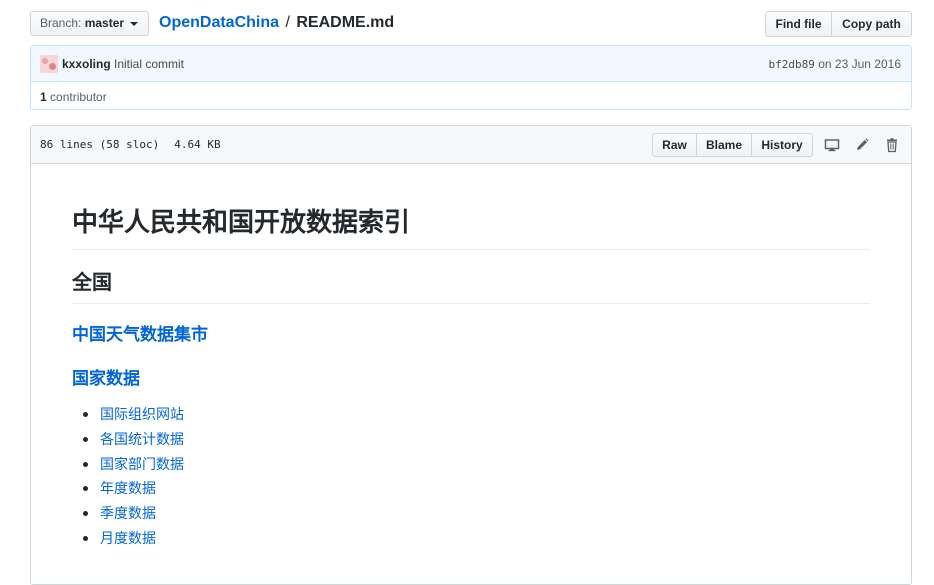 This screenshot has width=934, height=585. What do you see at coordinates (128, 515) in the screenshot?
I see `list-item: 季度数据` at bounding box center [128, 515].